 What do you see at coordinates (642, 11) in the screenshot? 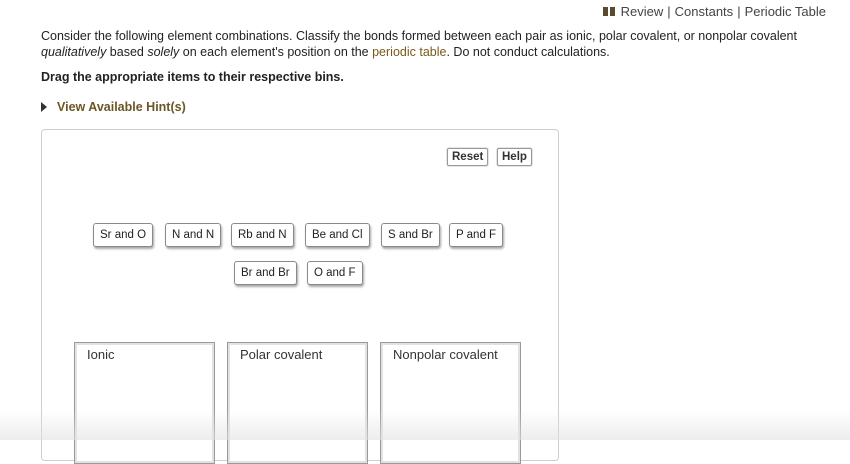
I see `review-link: Review` at bounding box center [642, 11].